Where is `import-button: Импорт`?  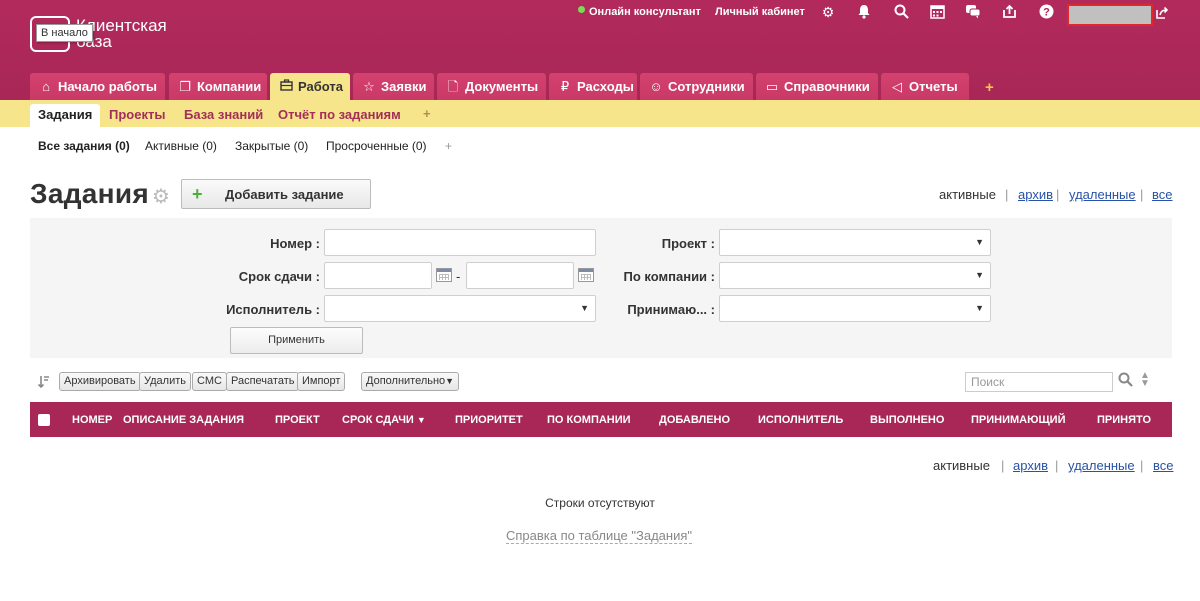 import-button: Импорт is located at coordinates (321, 381).